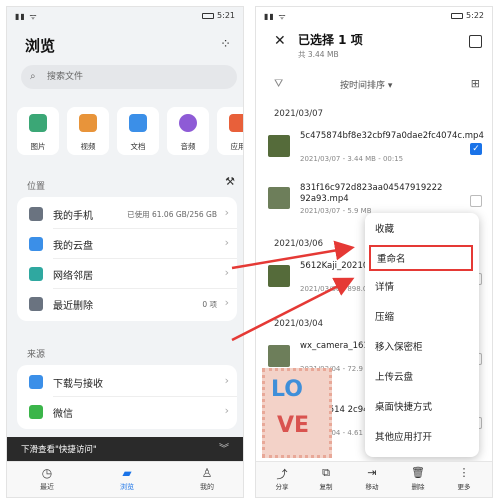 The height and width of the screenshot is (502, 500). I want to click on arrow-to-menu, so click(293, 309).